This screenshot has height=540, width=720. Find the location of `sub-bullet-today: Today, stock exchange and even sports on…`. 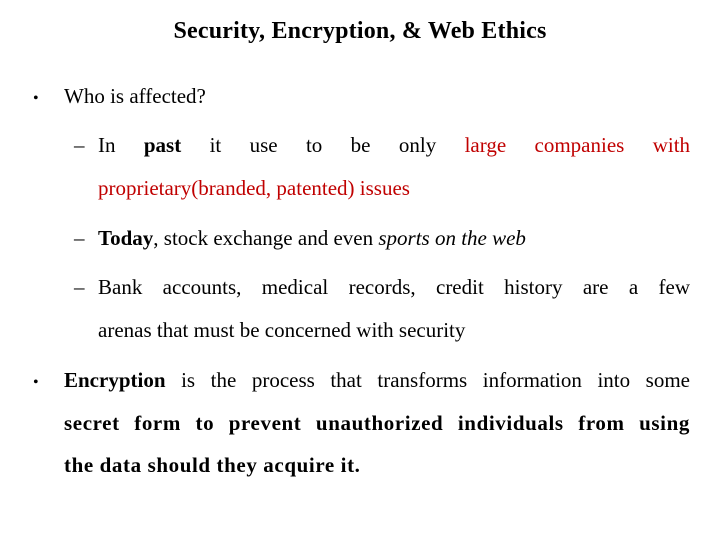

sub-bullet-today: Today, stock exchange and even sports on… is located at coordinates (312, 238).